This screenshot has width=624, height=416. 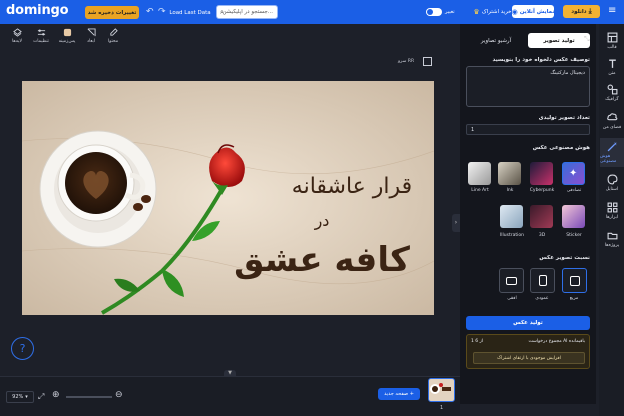 What do you see at coordinates (113, 32) in the screenshot?
I see `edit-icon` at bounding box center [113, 32].